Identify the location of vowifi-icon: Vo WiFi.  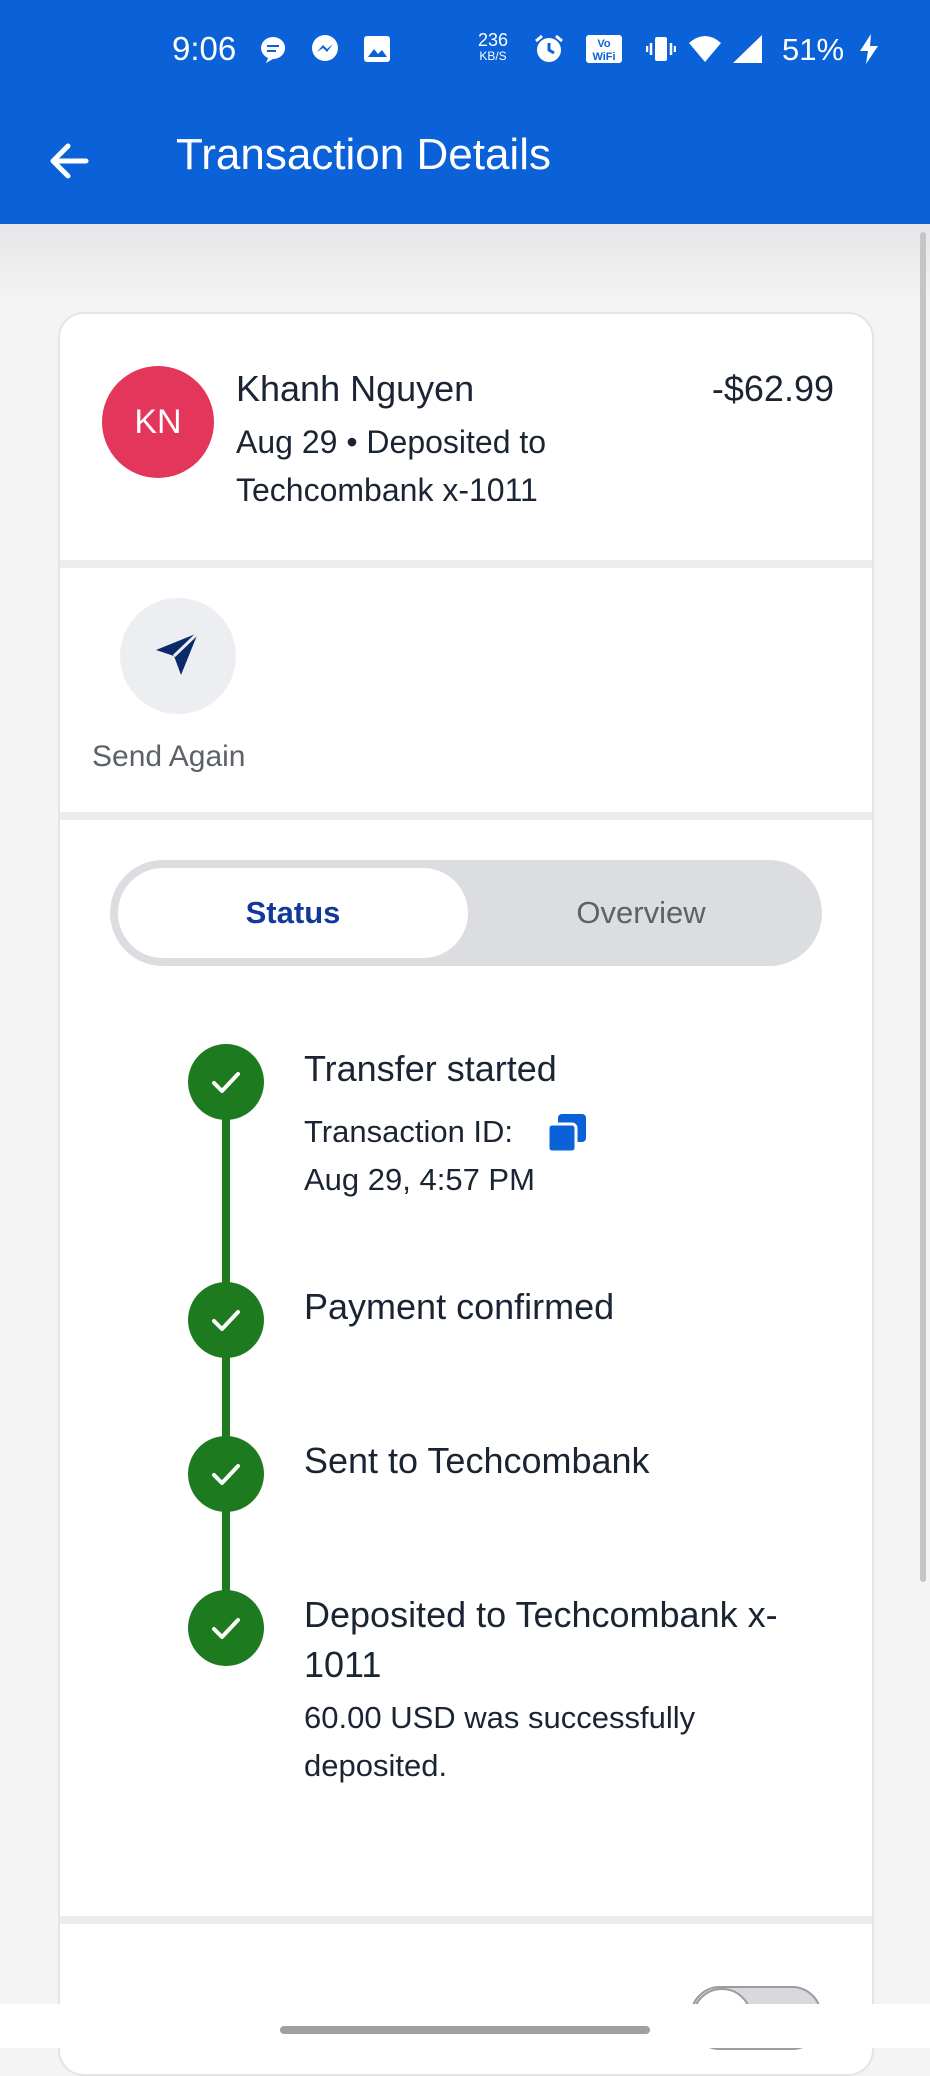
(604, 49).